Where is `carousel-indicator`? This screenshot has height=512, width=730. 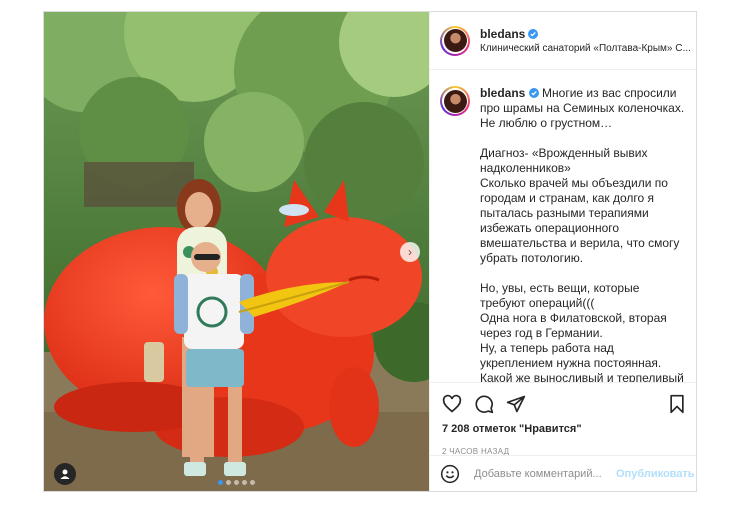 carousel-indicator is located at coordinates (236, 482).